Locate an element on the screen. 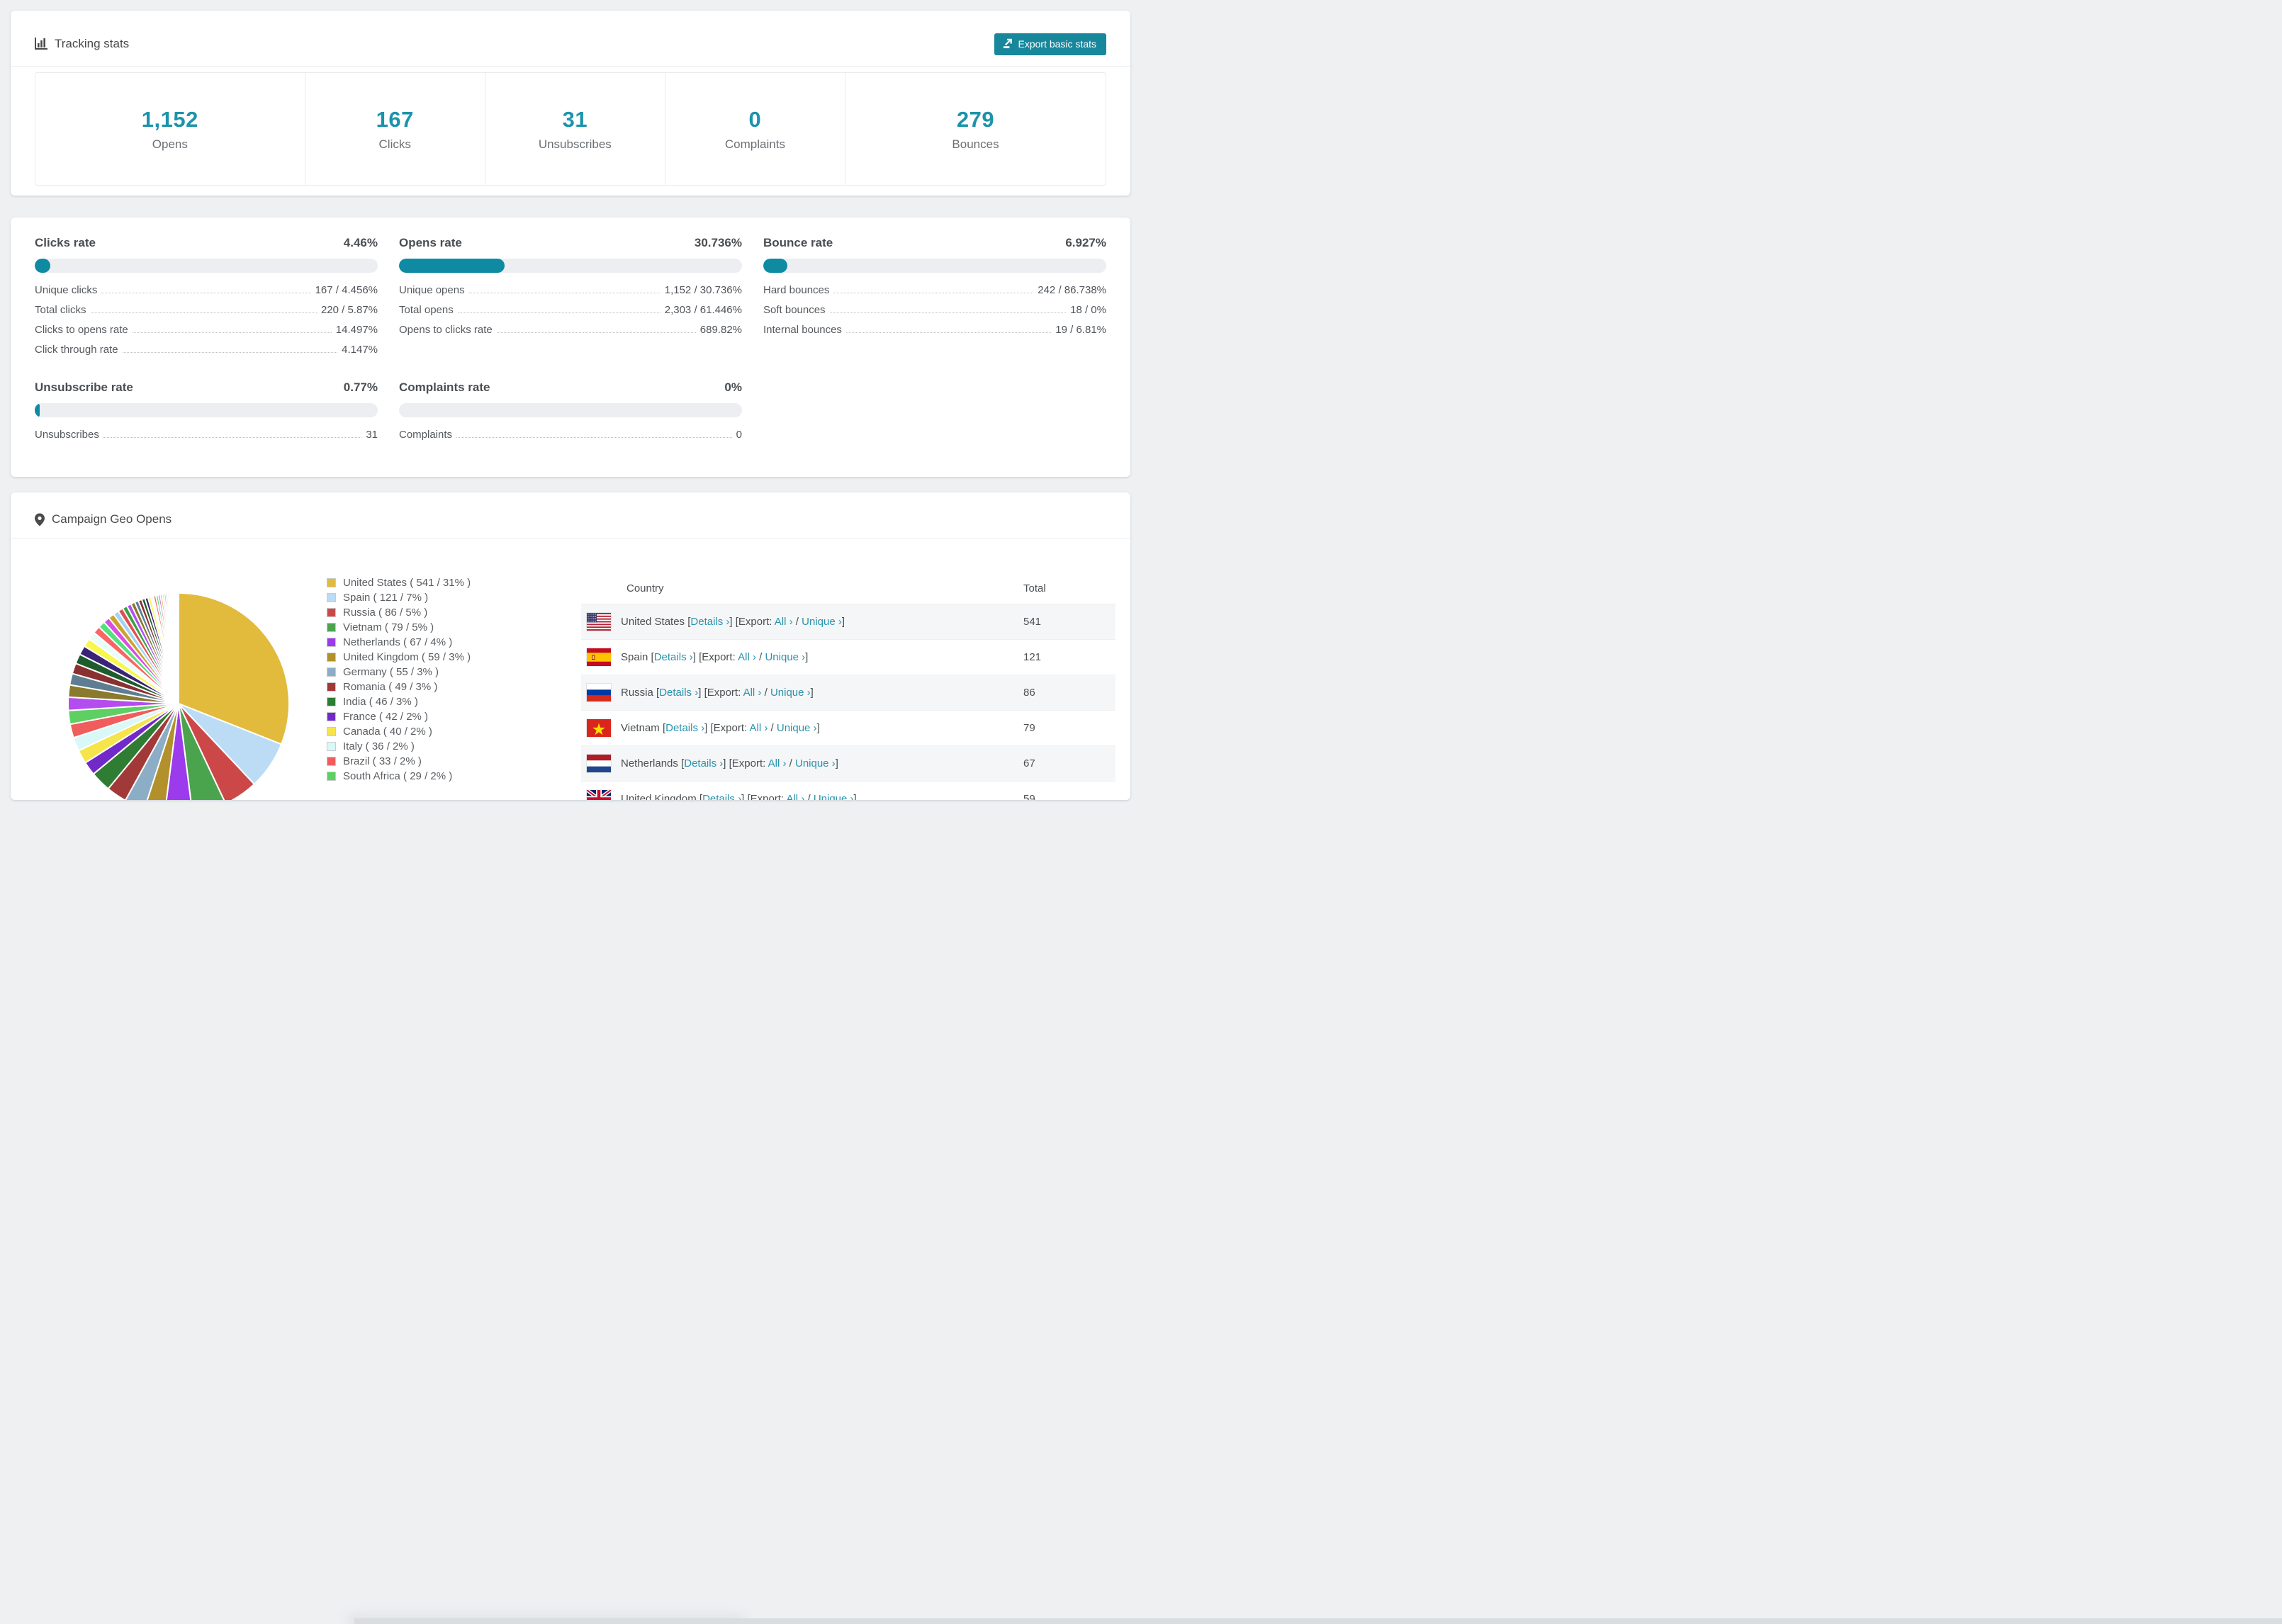 Image resolution: width=2282 pixels, height=1624 pixels. legend-label: Vietnam ( 79 / 5% ) is located at coordinates (389, 627).